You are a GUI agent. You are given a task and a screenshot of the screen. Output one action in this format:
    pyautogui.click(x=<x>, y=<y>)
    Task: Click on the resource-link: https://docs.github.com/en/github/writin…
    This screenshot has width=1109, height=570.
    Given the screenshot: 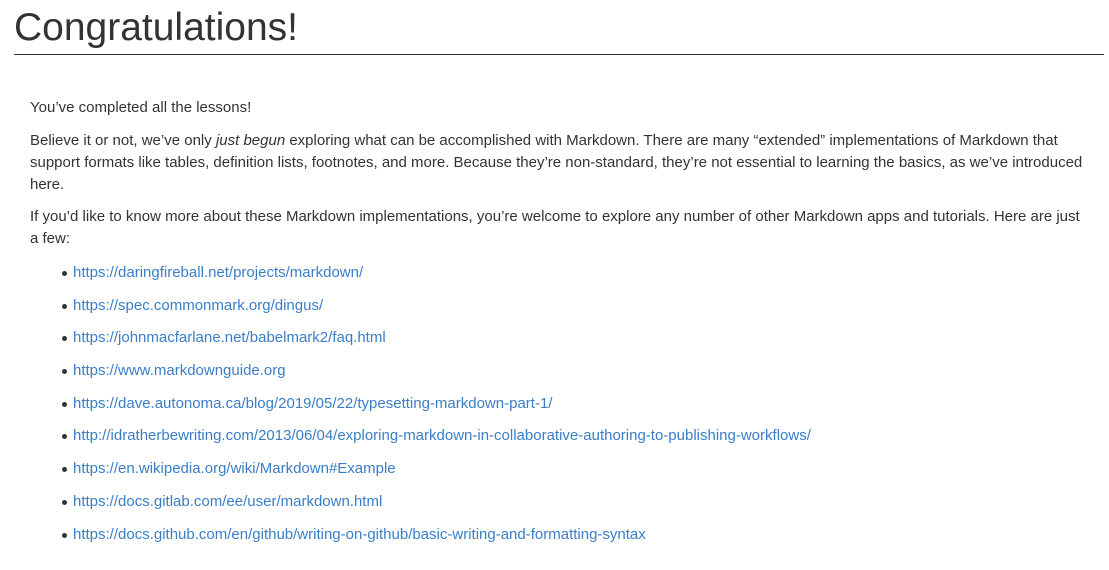 What is the action you would take?
    pyautogui.click(x=359, y=535)
    